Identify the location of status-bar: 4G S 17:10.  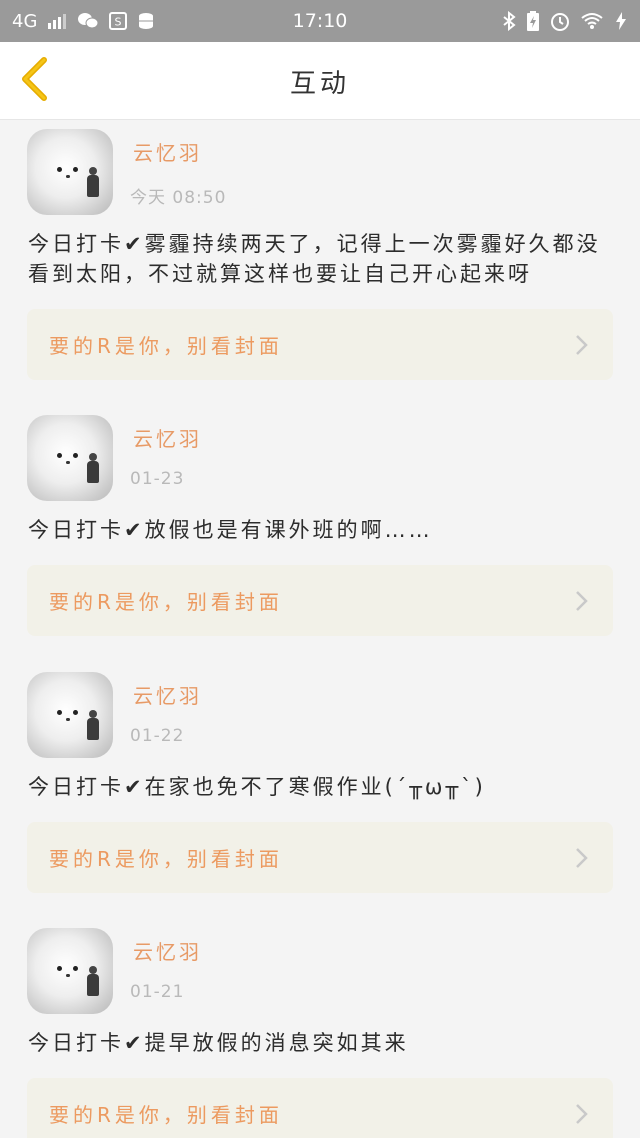
(320, 21).